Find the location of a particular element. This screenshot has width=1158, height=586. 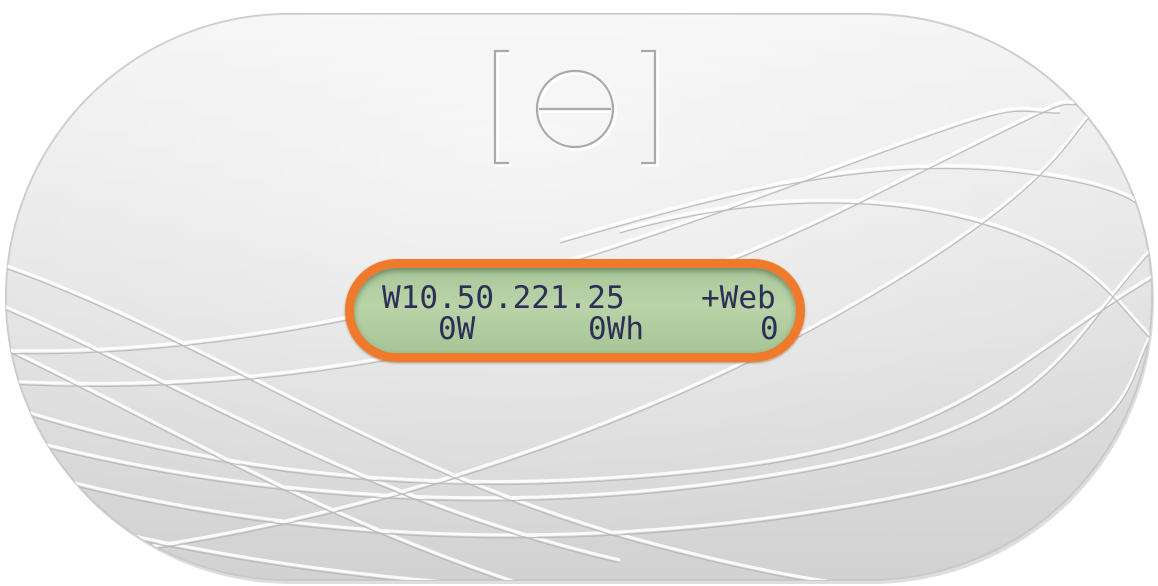

lcd-power-reading: 0W is located at coordinates (457, 329).